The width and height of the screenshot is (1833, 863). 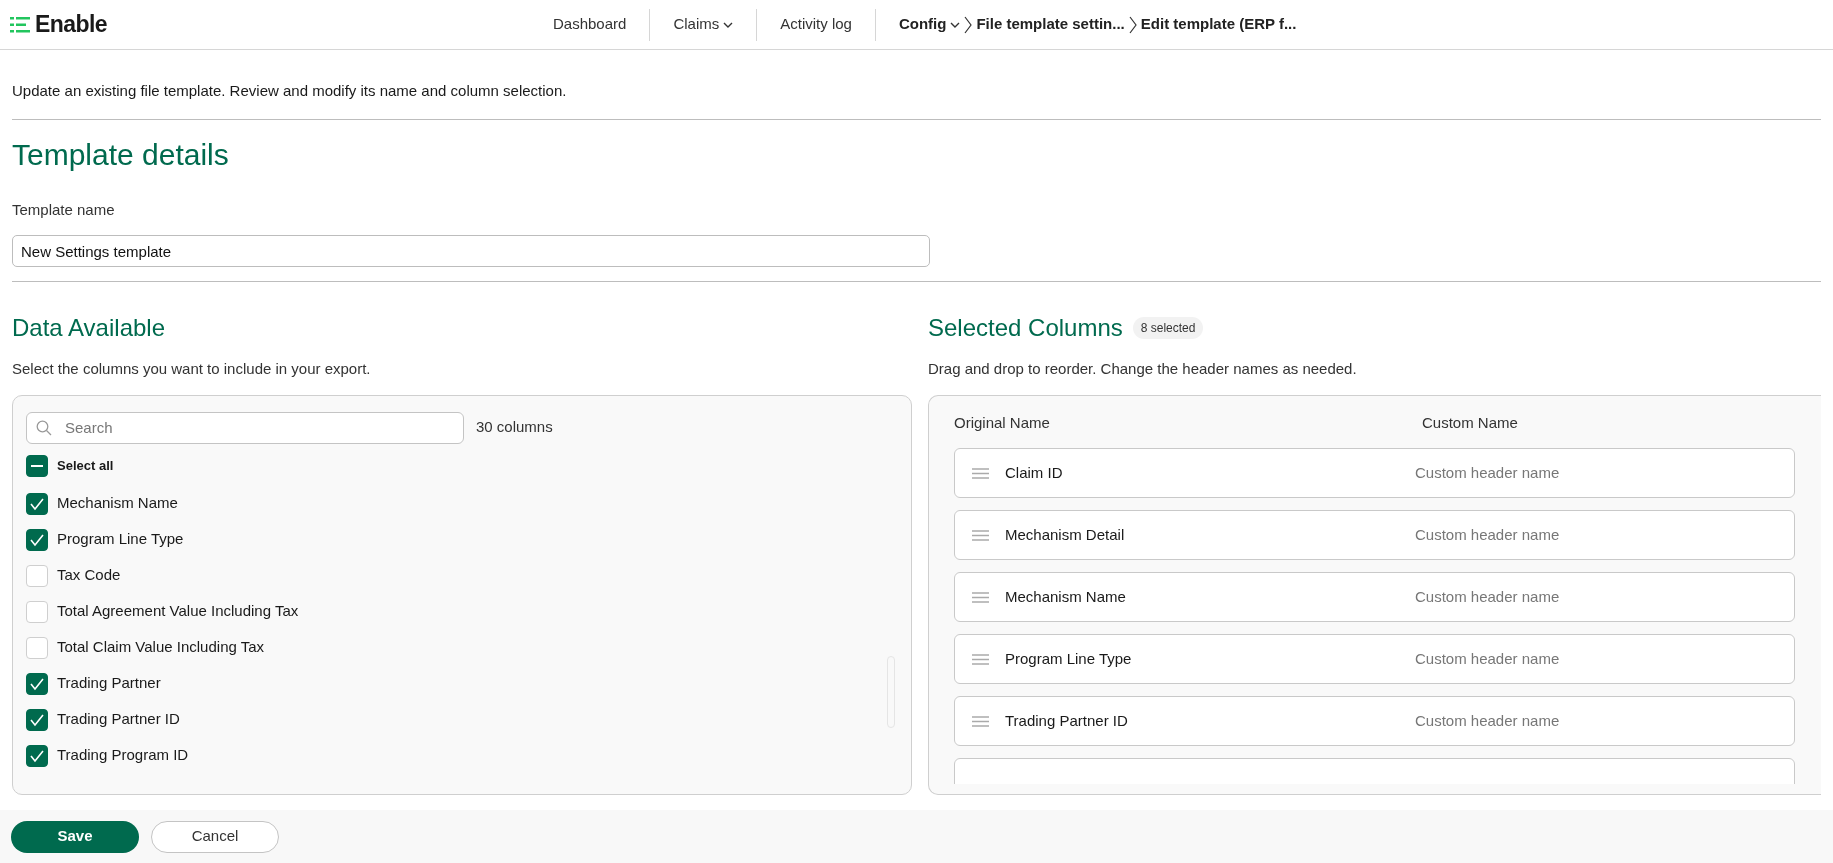 What do you see at coordinates (1168, 328) in the screenshot?
I see `selected-count-badge: 8 selected` at bounding box center [1168, 328].